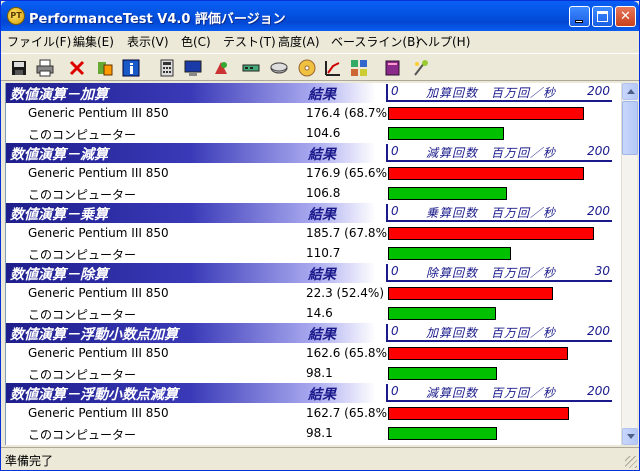  I want to click on section-title: 数値演算－浮動小数点加算, so click(94, 335).